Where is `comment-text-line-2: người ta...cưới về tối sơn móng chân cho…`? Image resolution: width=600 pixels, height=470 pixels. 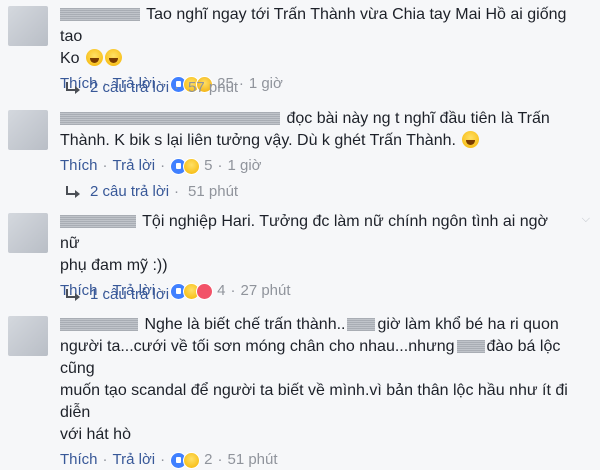 comment-text-line-2: người ta...cưới về tối sơn móng chân cho… is located at coordinates (257, 346).